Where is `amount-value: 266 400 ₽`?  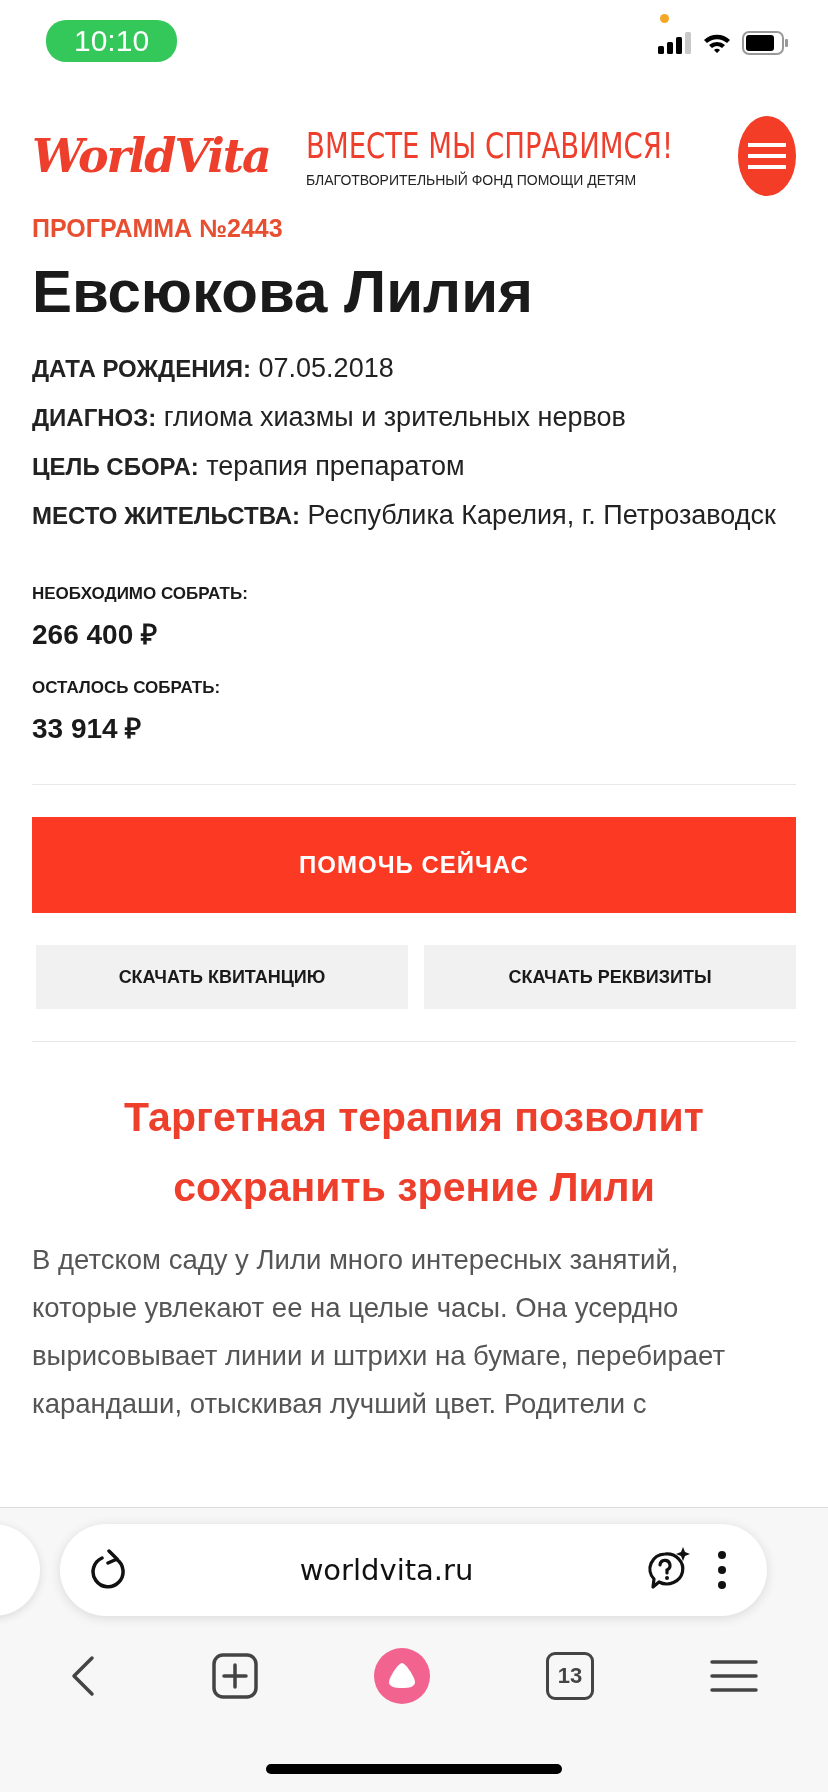
amount-value: 266 400 ₽ is located at coordinates (95, 635).